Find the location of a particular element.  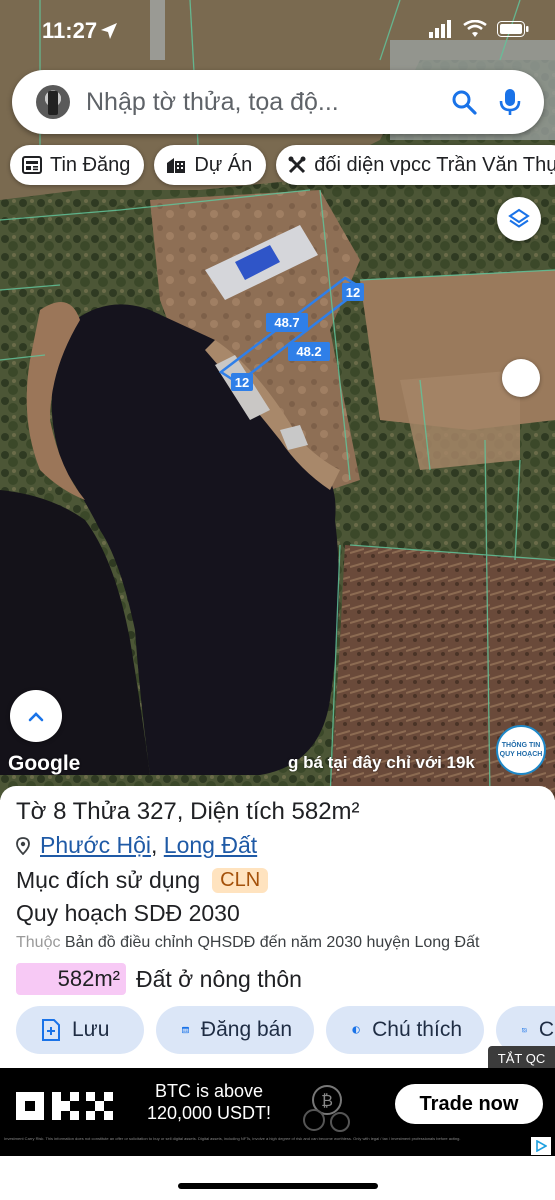

add-file-icon is located at coordinates (51, 1030).